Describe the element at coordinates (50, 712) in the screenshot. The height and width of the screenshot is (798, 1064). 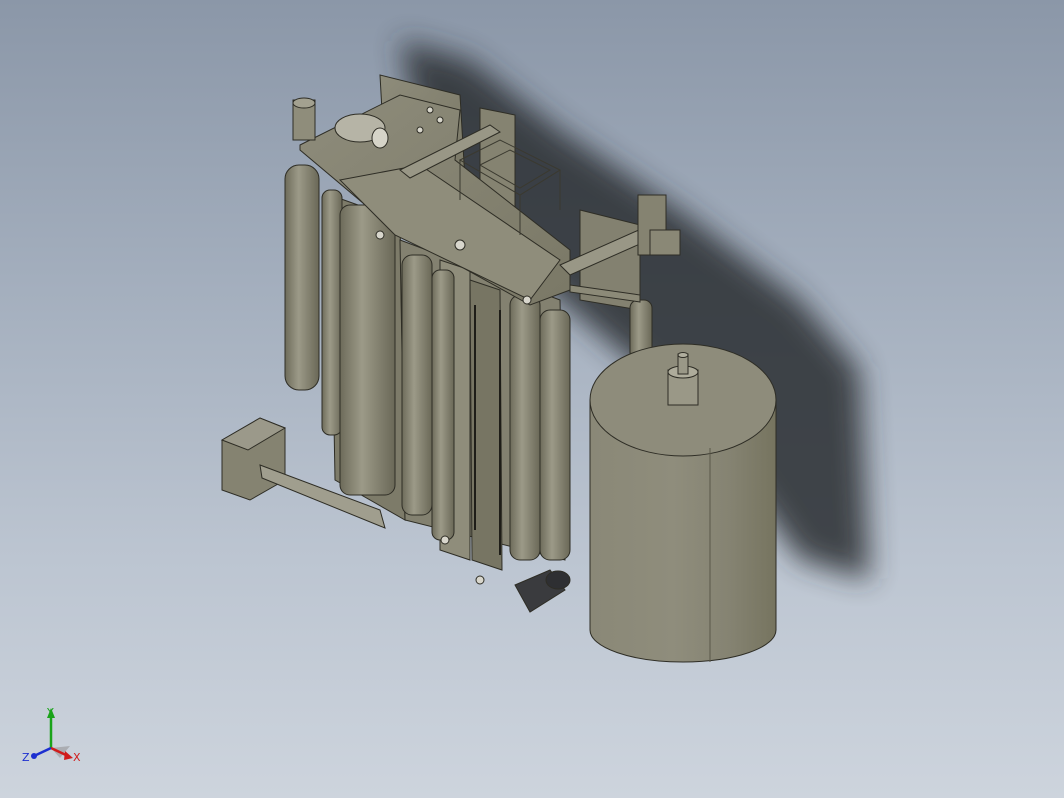
I see `triad-y-label: Y` at that location.